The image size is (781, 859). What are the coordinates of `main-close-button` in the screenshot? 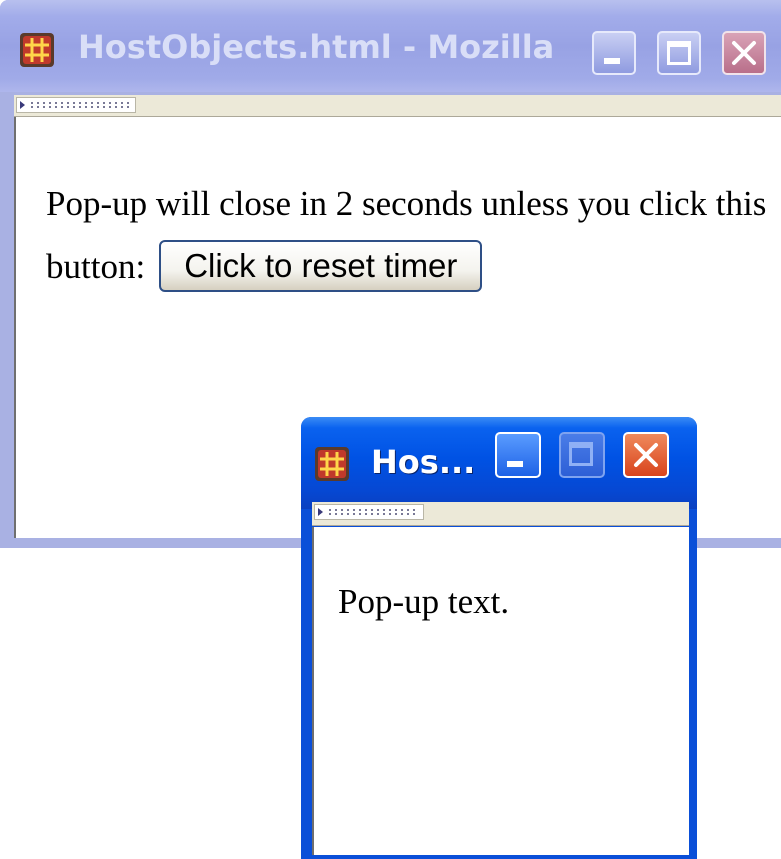 It's located at (744, 53).